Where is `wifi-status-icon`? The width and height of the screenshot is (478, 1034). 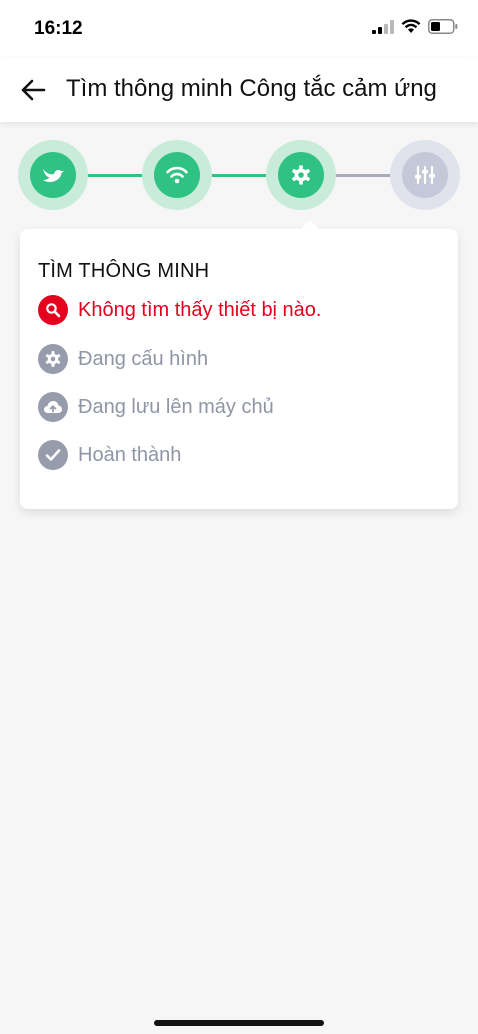
wifi-status-icon is located at coordinates (411, 26).